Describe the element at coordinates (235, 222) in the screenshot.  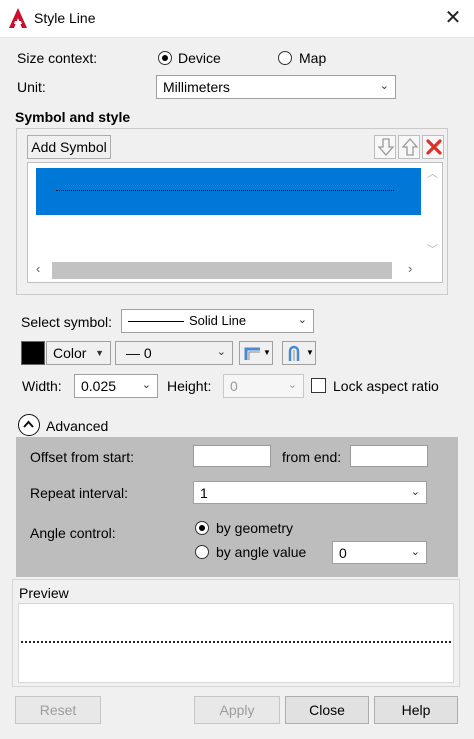
I see `symbol-list: ︿ ﹀ ‹ ›` at that location.